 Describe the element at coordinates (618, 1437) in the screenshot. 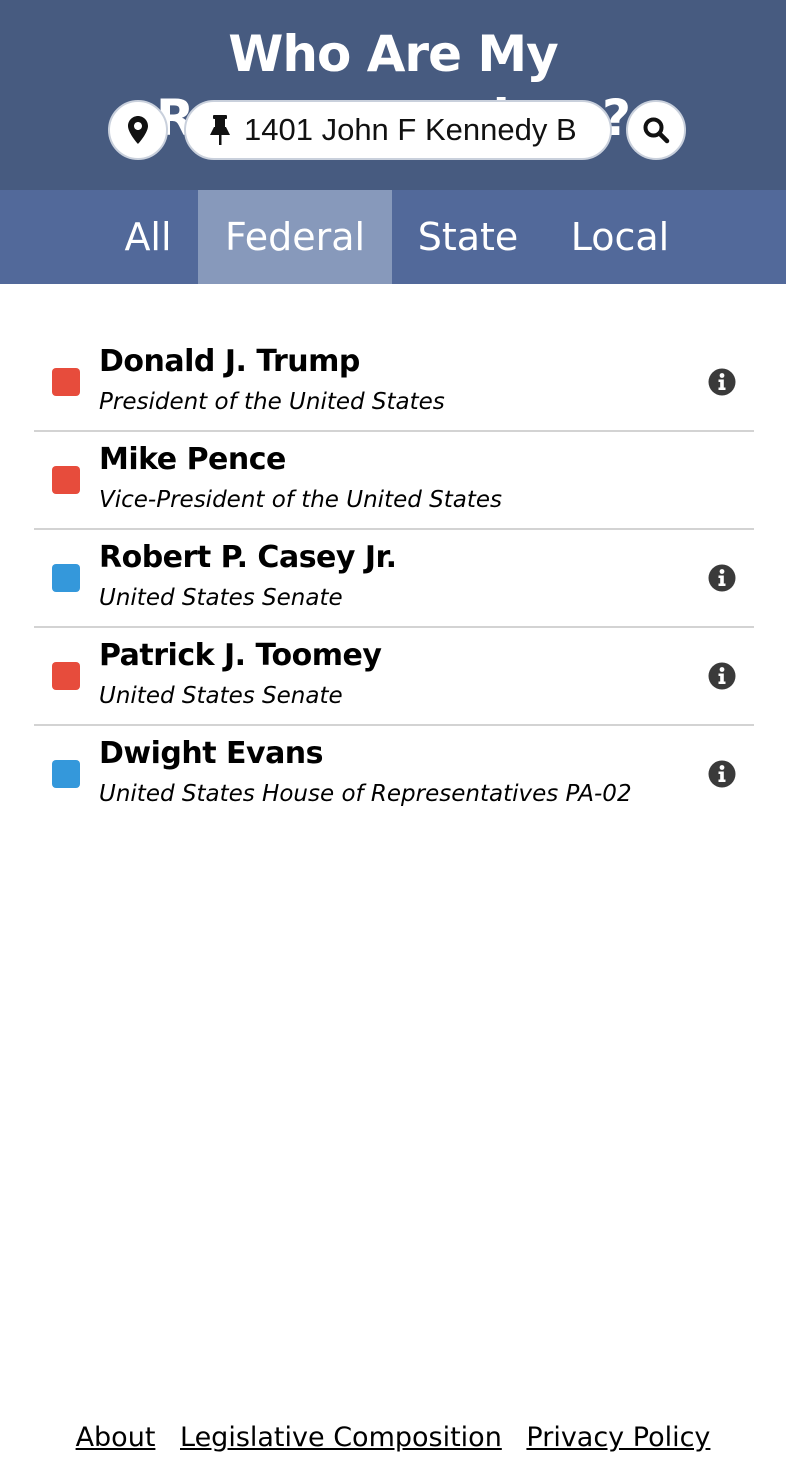

I see `privacy-policy-link: Privacy Policy` at that location.